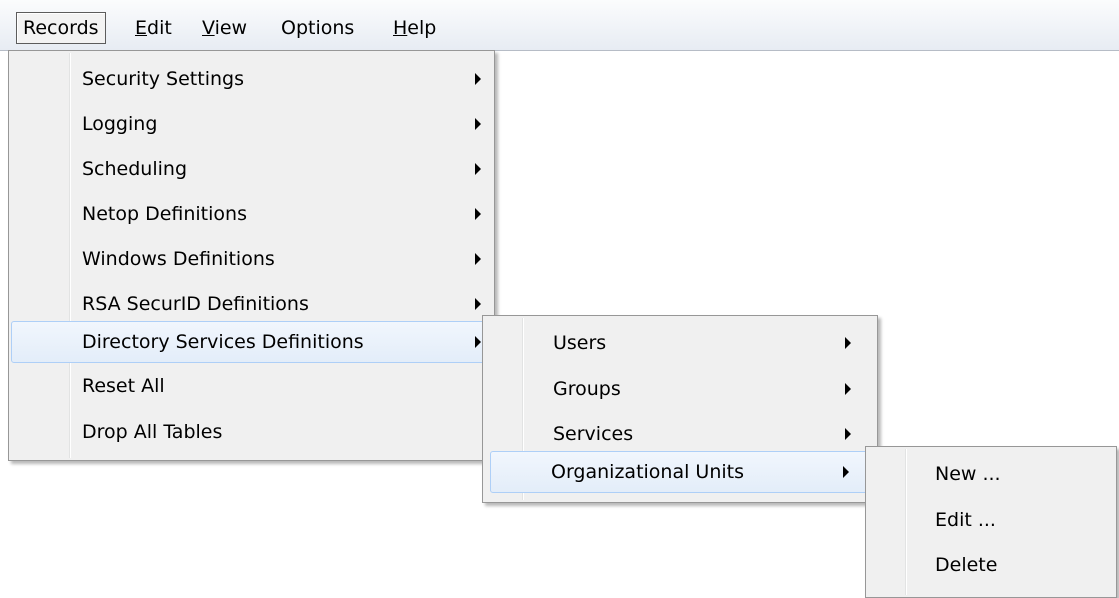 The width and height of the screenshot is (1119, 598). I want to click on menu-item-windows-definitions: Windows Definitions, so click(251, 259).